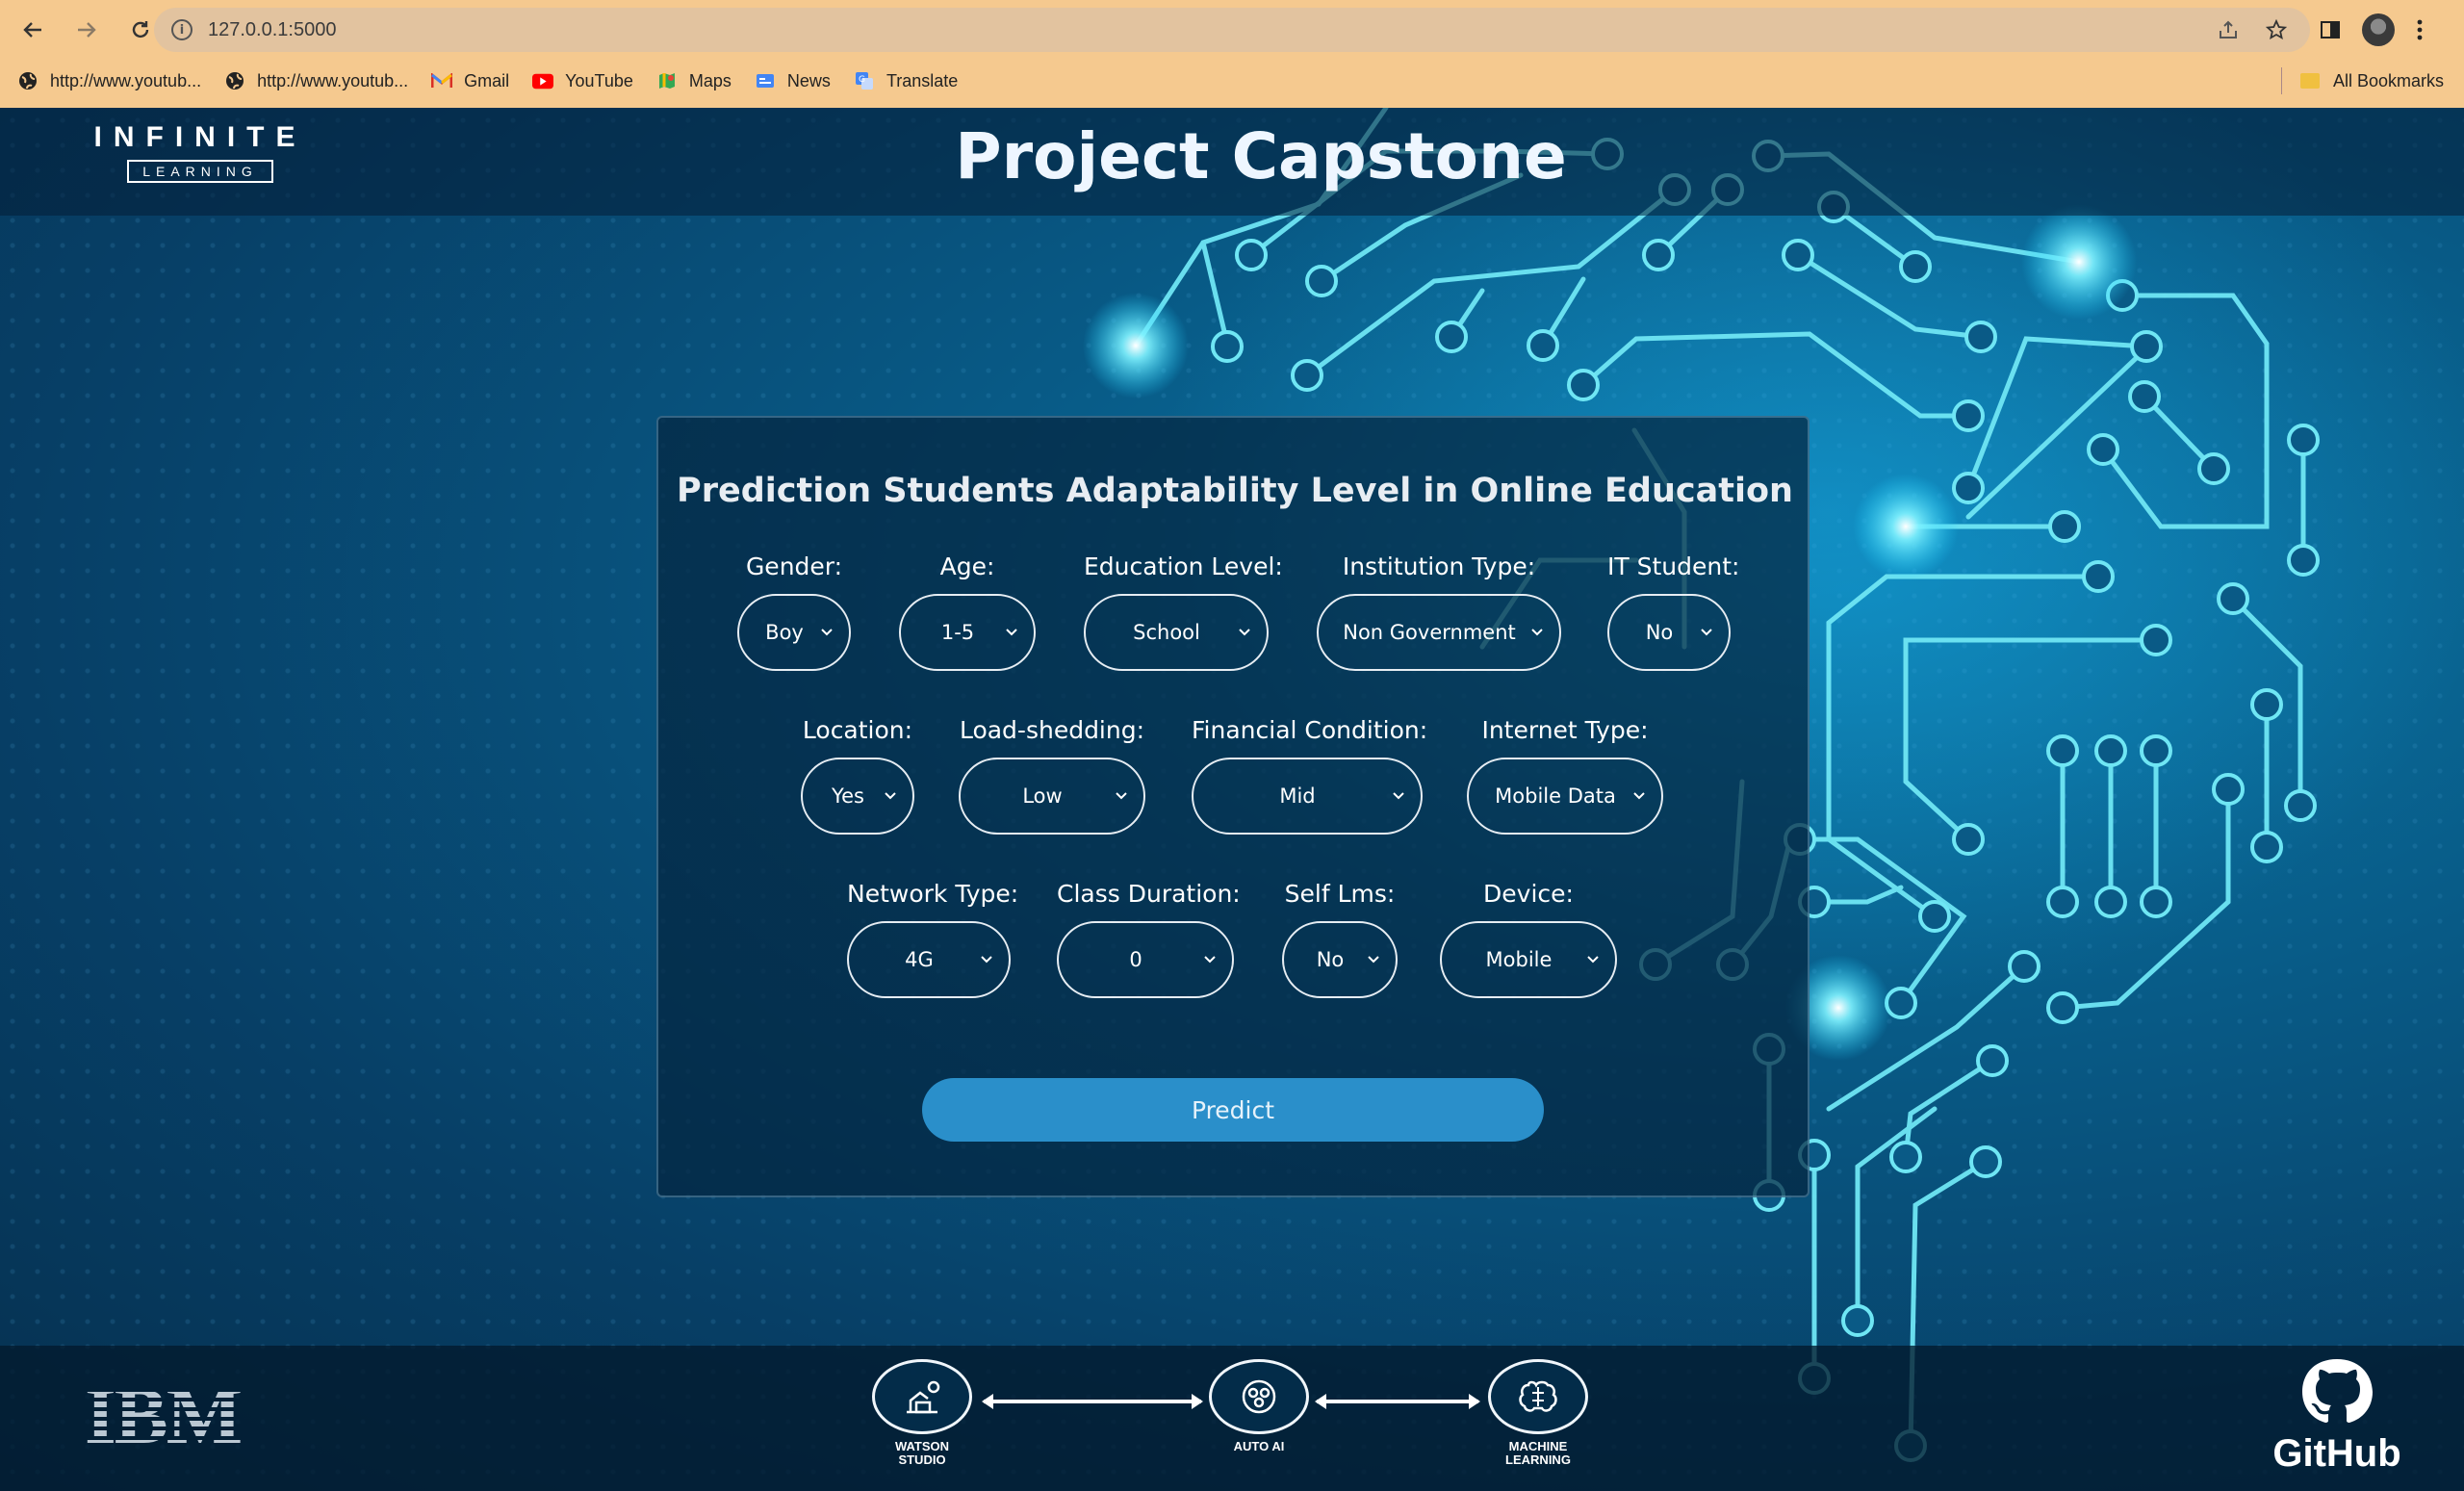 This screenshot has height=1491, width=2464. Describe the element at coordinates (794, 566) in the screenshot. I see `gender-label: Gender:` at that location.